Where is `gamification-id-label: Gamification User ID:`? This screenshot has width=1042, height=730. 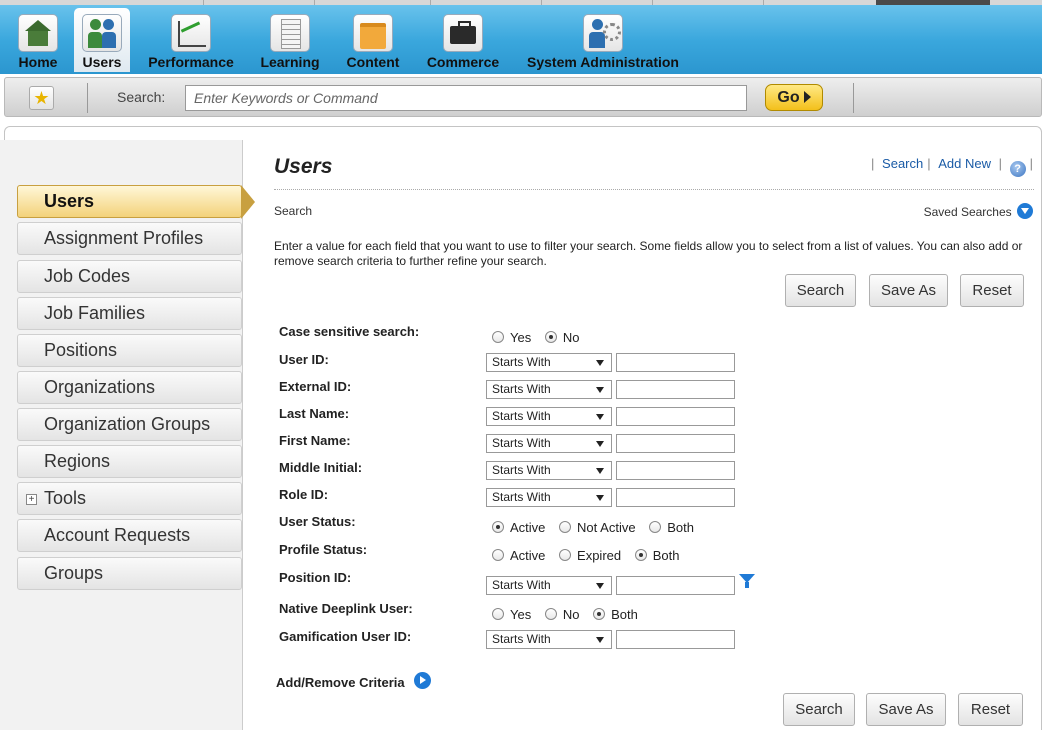 gamification-id-label: Gamification User ID: is located at coordinates (345, 636).